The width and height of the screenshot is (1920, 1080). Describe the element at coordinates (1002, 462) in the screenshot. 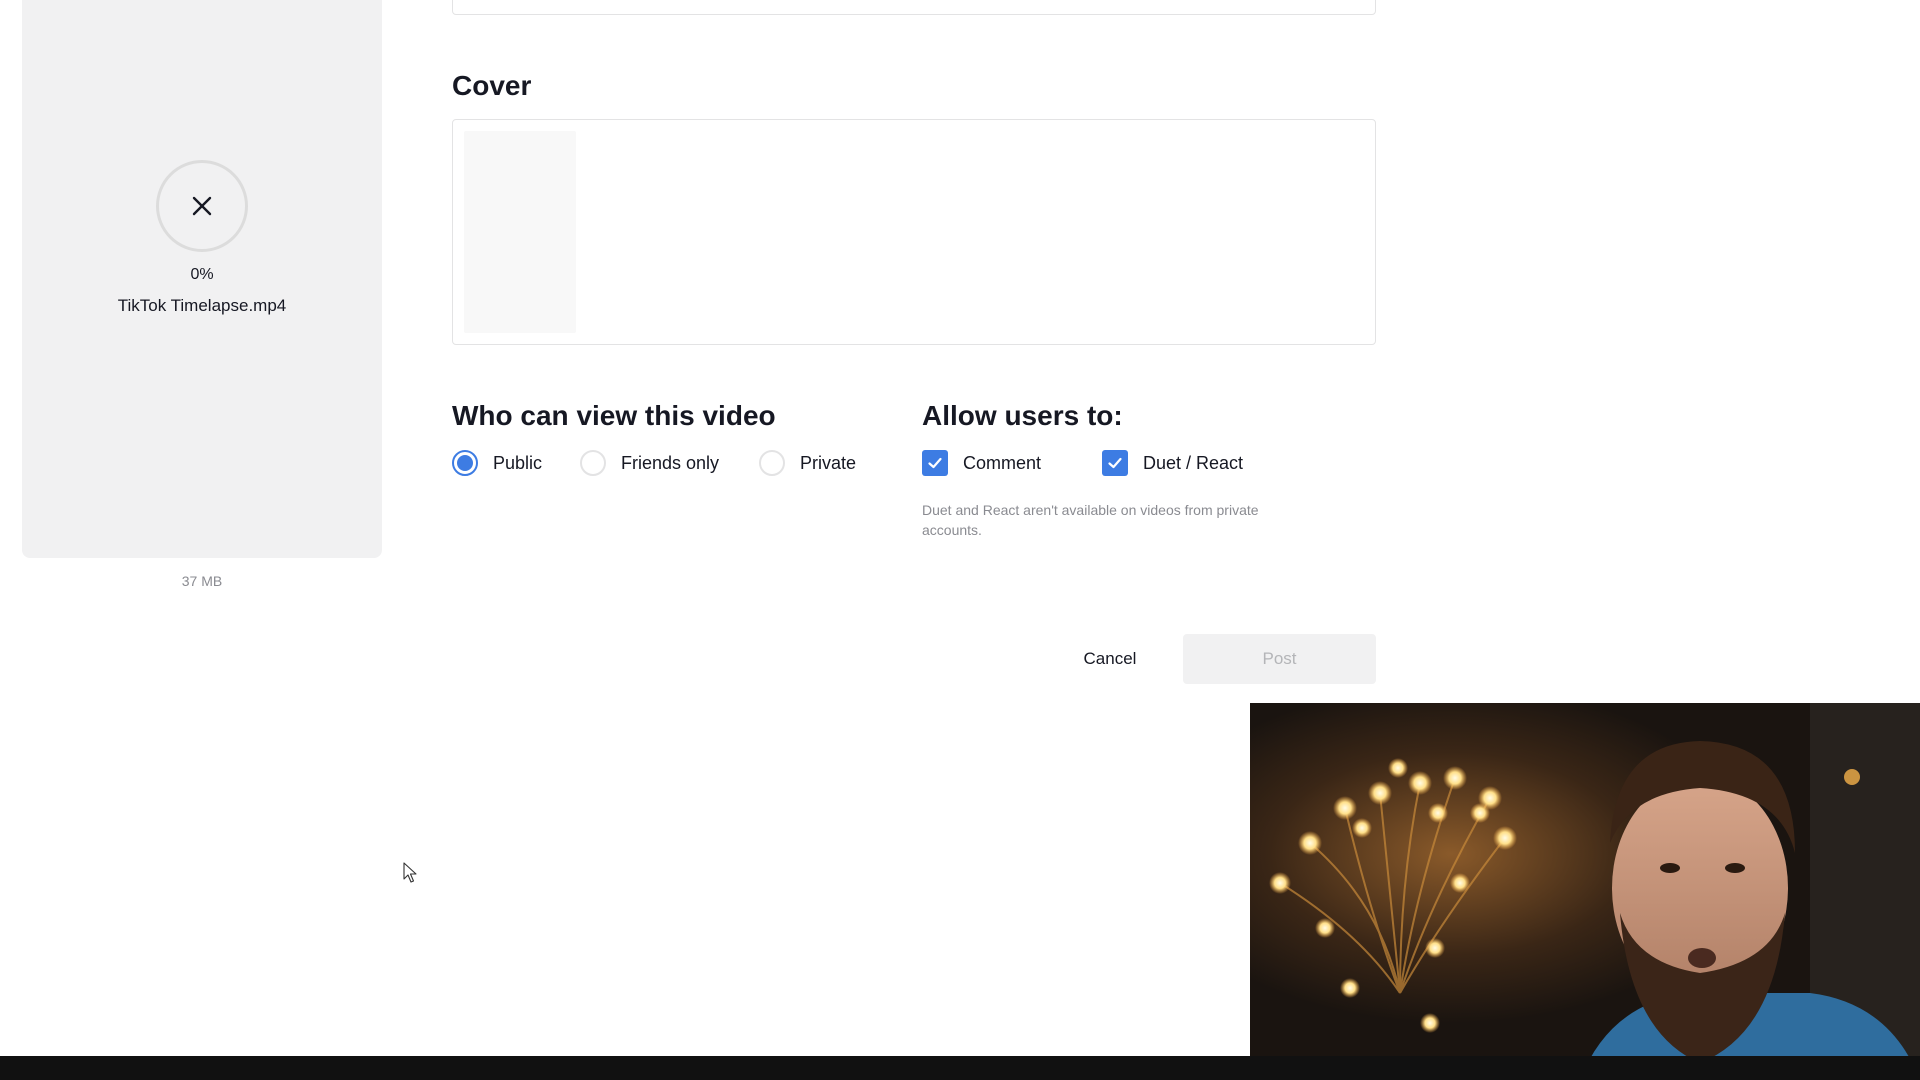

I see `permission-label: Comment` at that location.